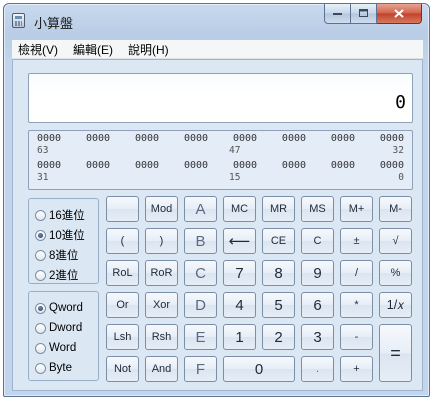  Describe the element at coordinates (161, 305) in the screenshot. I see `xor-button: Xor` at that location.